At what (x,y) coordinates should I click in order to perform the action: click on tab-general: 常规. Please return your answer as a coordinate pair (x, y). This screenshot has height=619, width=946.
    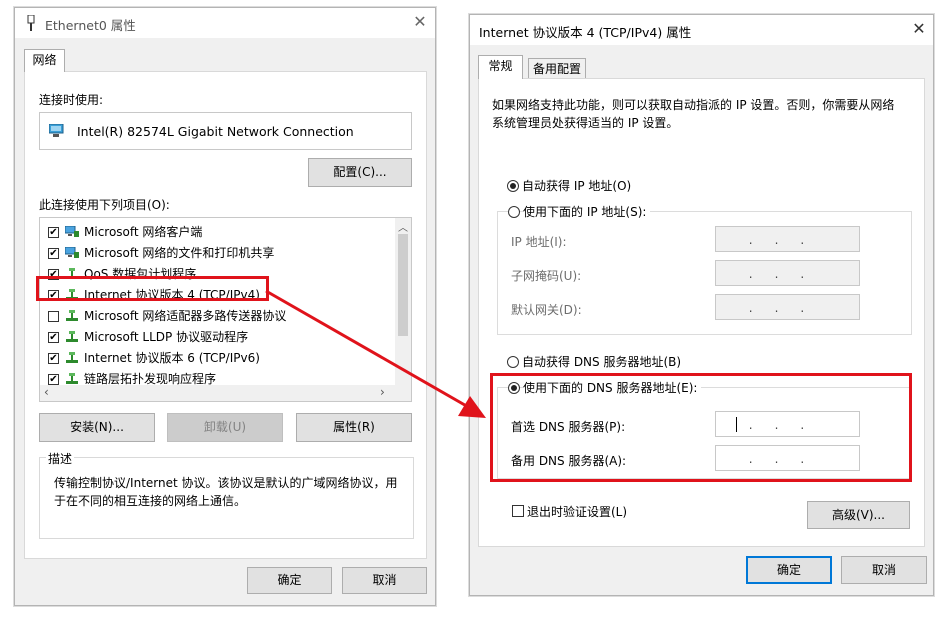
    Looking at the image, I should click on (500, 67).